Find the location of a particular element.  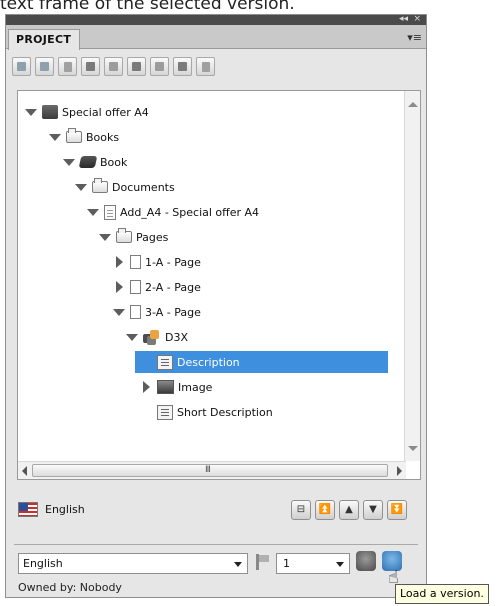

us-flag-icon is located at coordinates (28, 509).